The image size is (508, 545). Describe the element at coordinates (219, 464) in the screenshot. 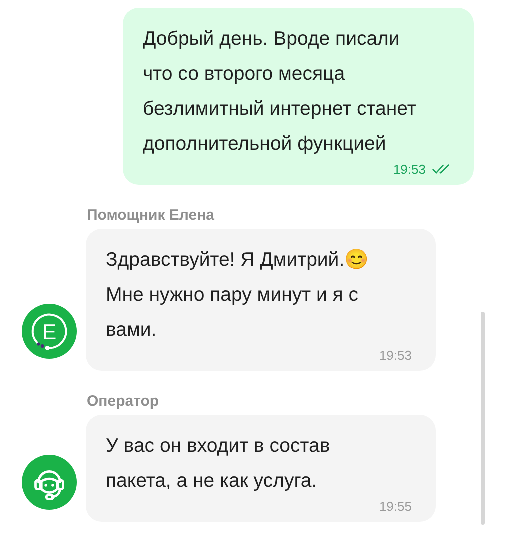

I see `message-text: У вас он входит в состав пакета, а не как услуга.` at that location.